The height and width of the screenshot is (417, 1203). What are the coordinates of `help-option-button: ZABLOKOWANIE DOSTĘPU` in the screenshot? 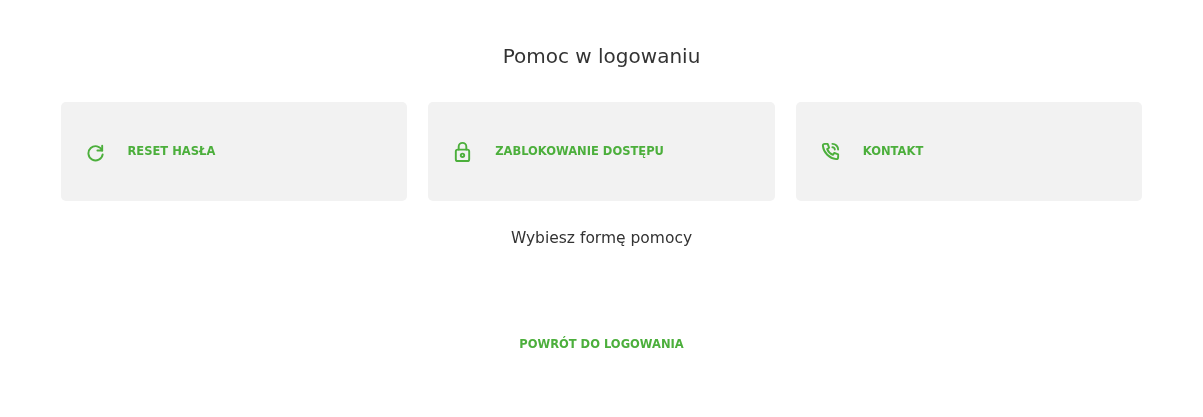 It's located at (601, 151).